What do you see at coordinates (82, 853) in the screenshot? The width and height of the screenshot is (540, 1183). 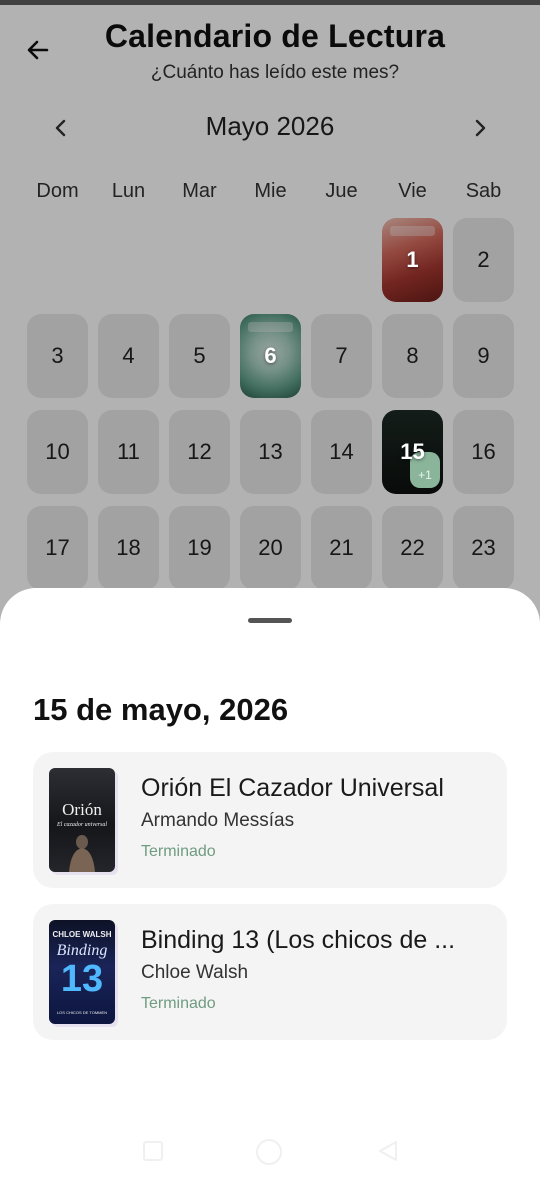 I see `figure-silhouette-icon` at bounding box center [82, 853].